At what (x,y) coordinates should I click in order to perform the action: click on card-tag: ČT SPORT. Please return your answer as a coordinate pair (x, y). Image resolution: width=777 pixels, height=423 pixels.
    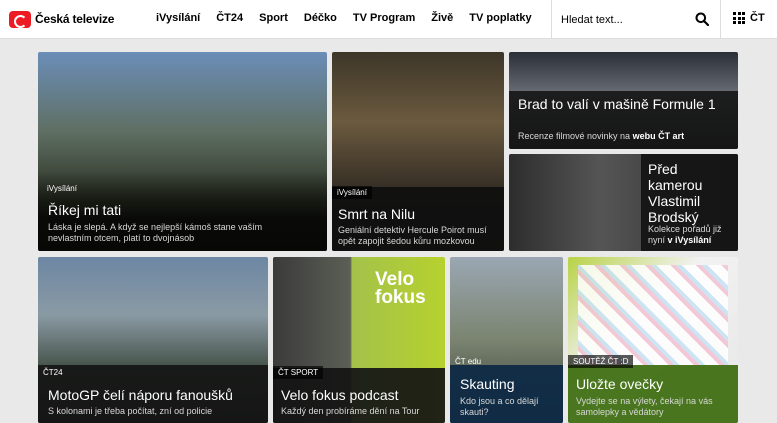
    Looking at the image, I should click on (298, 372).